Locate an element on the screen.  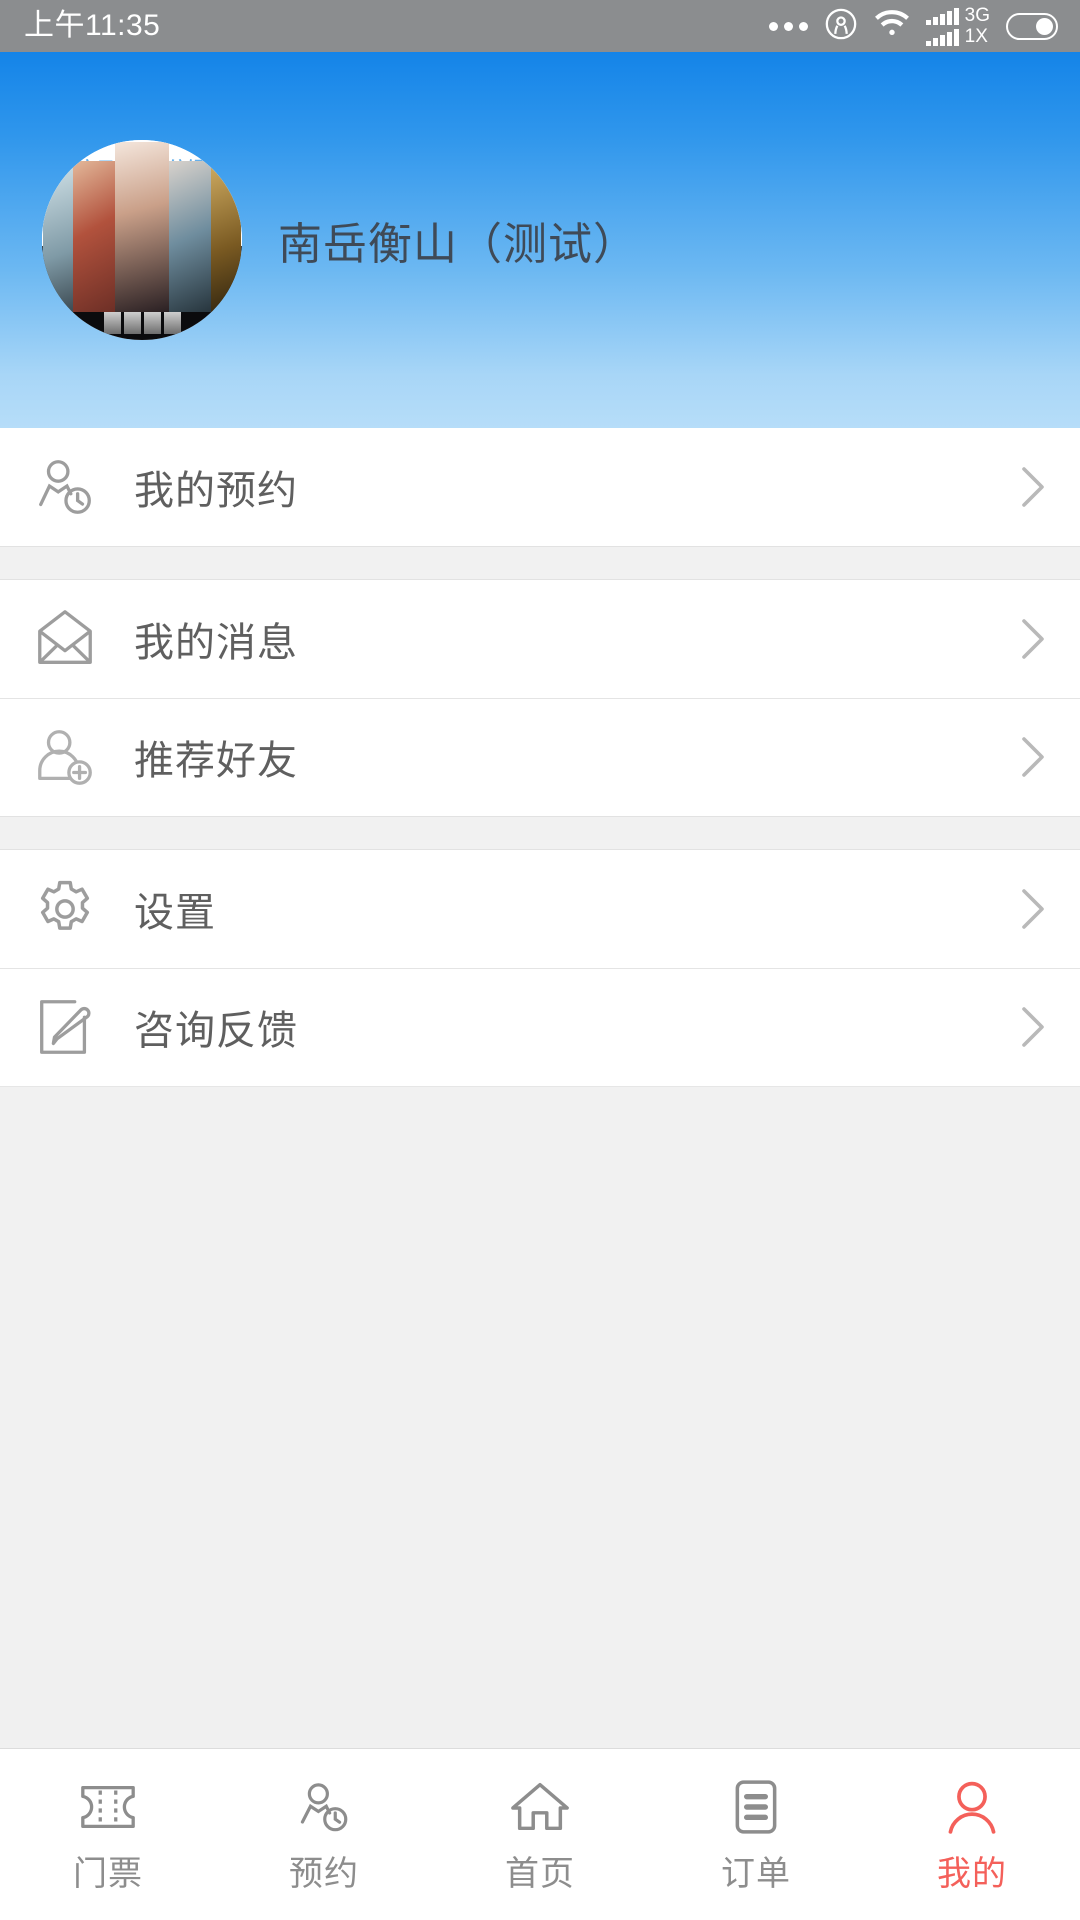
person-icon is located at coordinates (972, 1805).